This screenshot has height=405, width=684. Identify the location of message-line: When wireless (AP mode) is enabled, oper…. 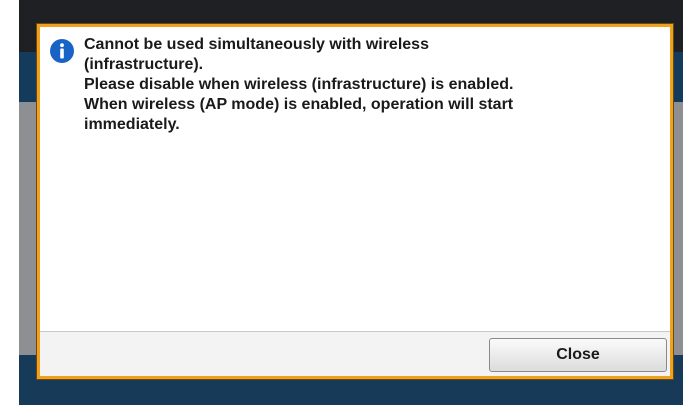
(299, 104).